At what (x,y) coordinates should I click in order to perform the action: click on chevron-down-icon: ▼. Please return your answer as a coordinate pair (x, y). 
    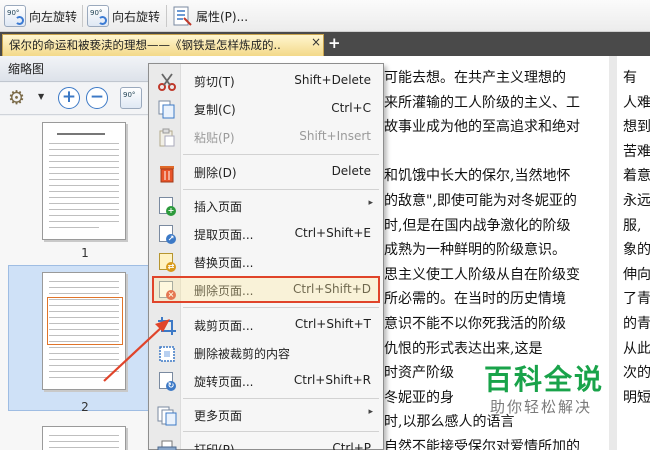
    Looking at the image, I should click on (41, 96).